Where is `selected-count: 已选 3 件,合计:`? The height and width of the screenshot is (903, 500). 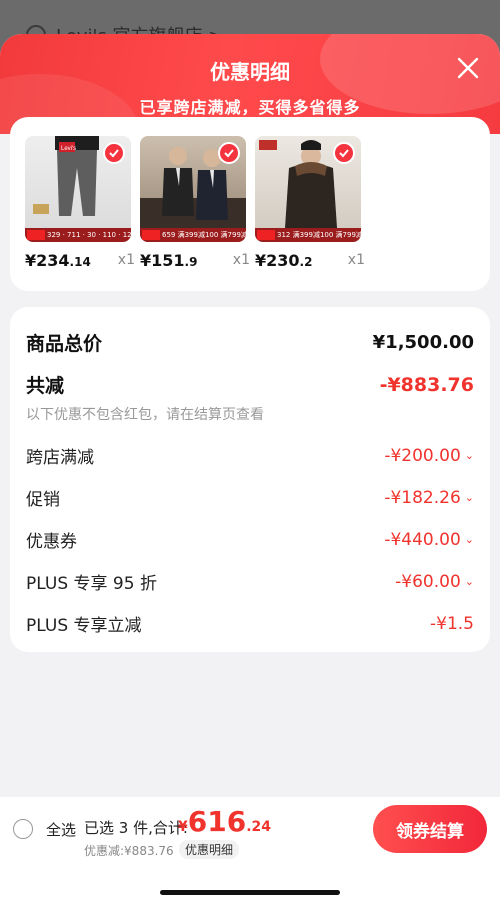
selected-count: 已选 3 件,合计: is located at coordinates (136, 828).